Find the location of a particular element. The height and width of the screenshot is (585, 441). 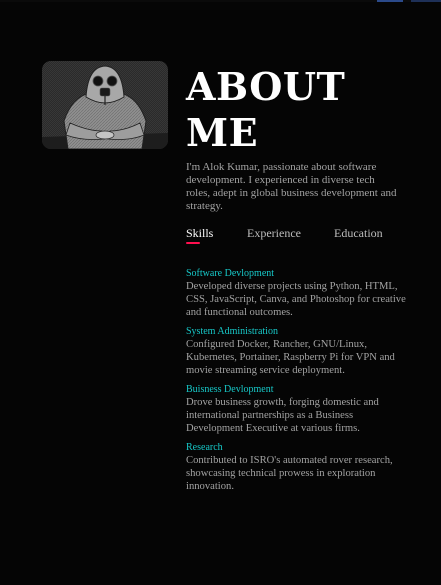

gas-mask-figure-illustration is located at coordinates (105, 105).